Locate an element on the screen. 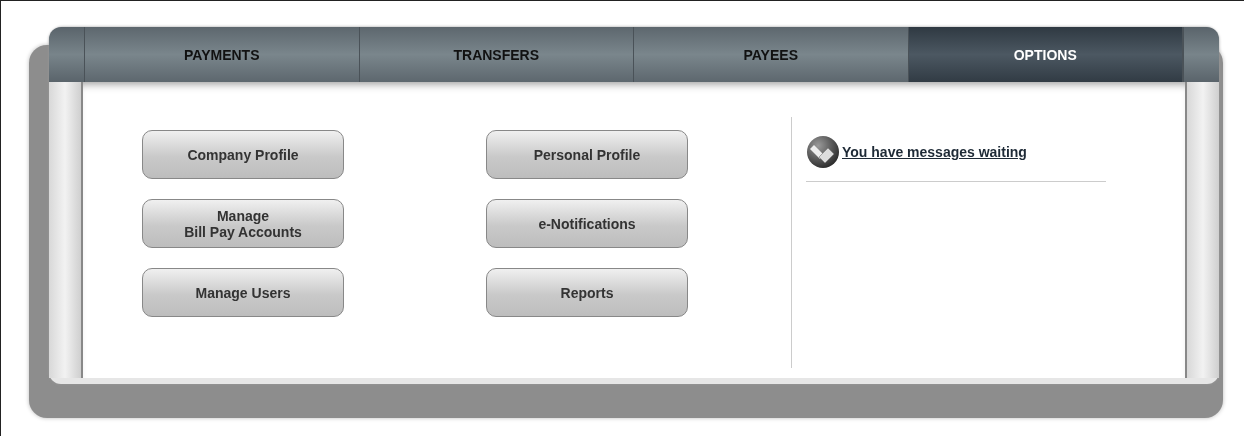 The width and height of the screenshot is (1244, 436). option-button: e-Notifications is located at coordinates (587, 223).